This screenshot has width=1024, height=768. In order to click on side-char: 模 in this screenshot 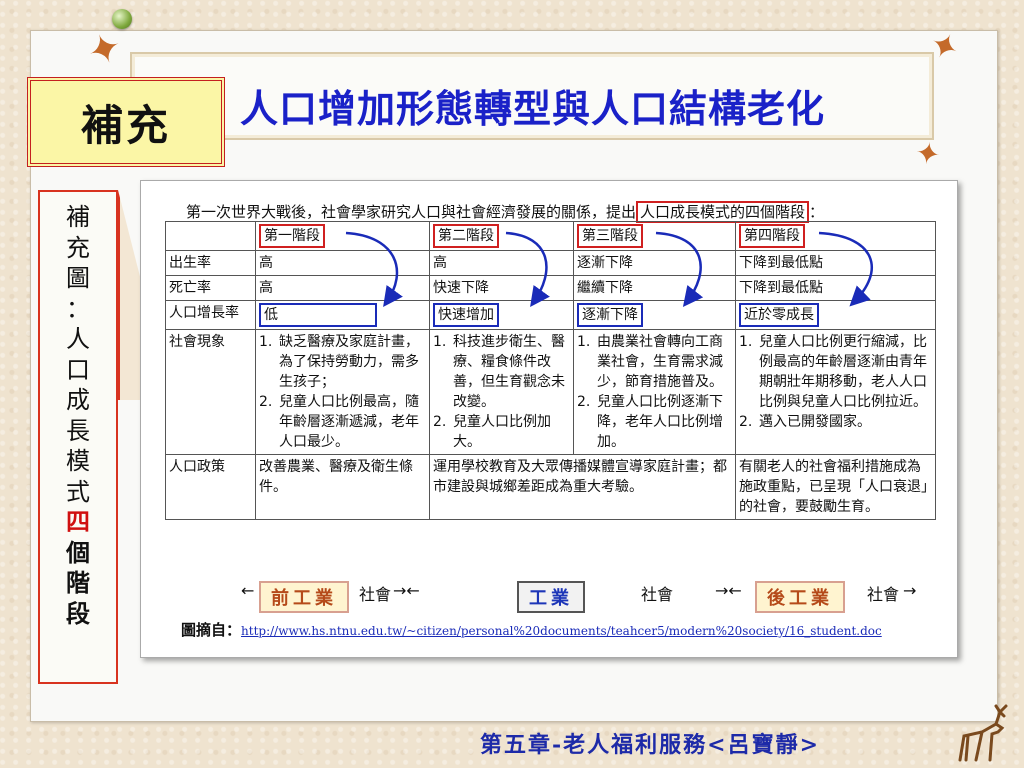, I will do `click(78, 461)`.